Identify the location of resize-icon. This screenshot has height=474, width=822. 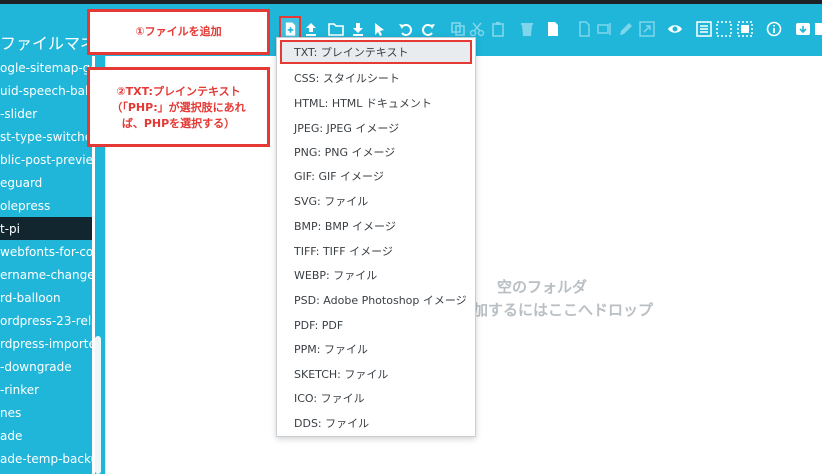
(647, 29).